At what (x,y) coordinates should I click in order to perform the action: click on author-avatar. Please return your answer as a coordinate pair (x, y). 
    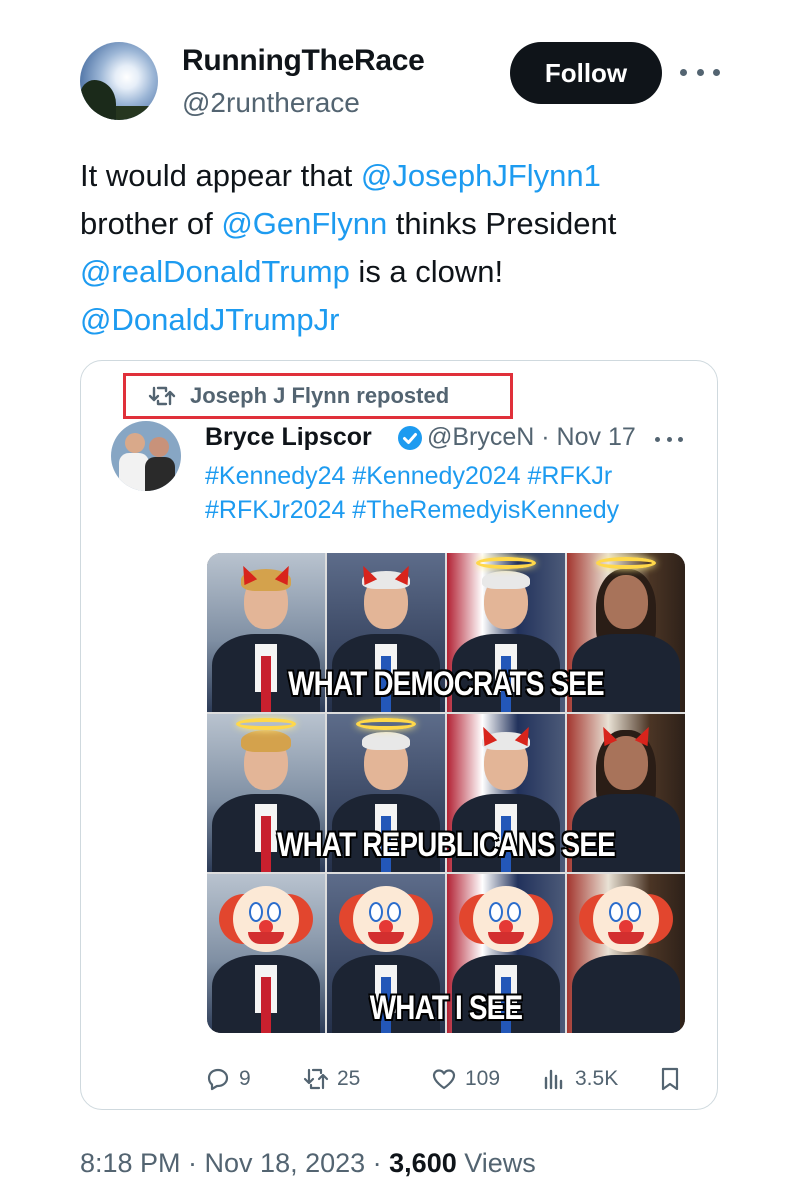
    Looking at the image, I should click on (119, 81).